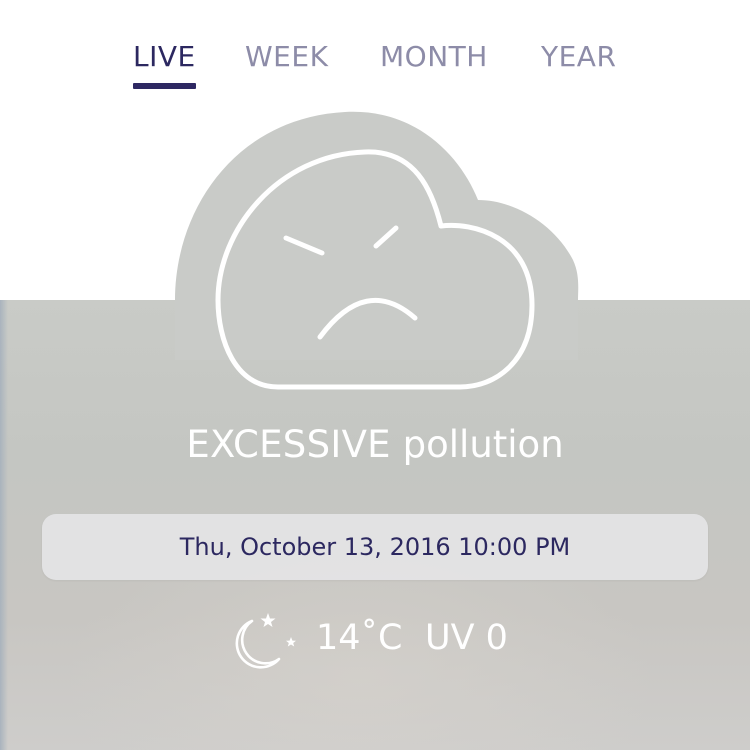 The width and height of the screenshot is (750, 750). What do you see at coordinates (268, 620) in the screenshot?
I see `star-large` at bounding box center [268, 620].